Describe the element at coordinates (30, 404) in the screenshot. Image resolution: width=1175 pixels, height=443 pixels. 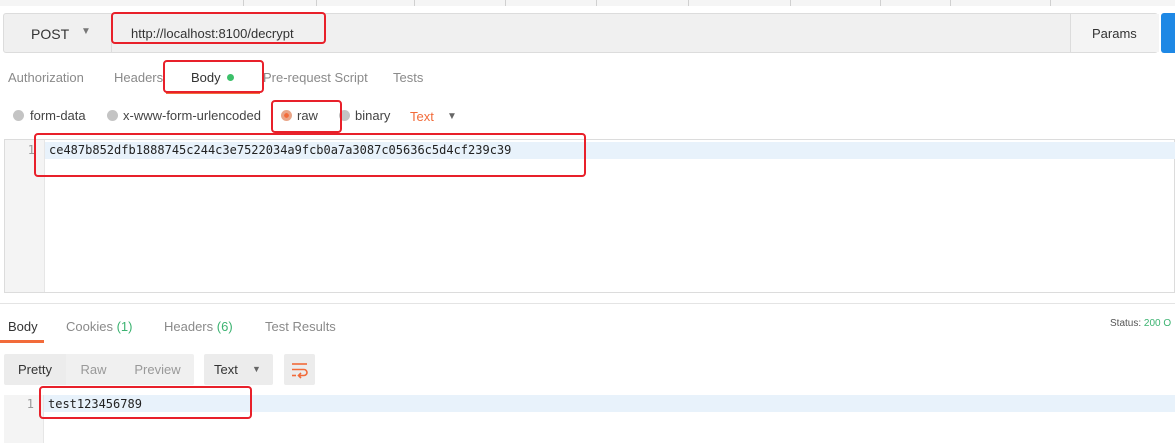
I see `response-line-number: 1` at that location.